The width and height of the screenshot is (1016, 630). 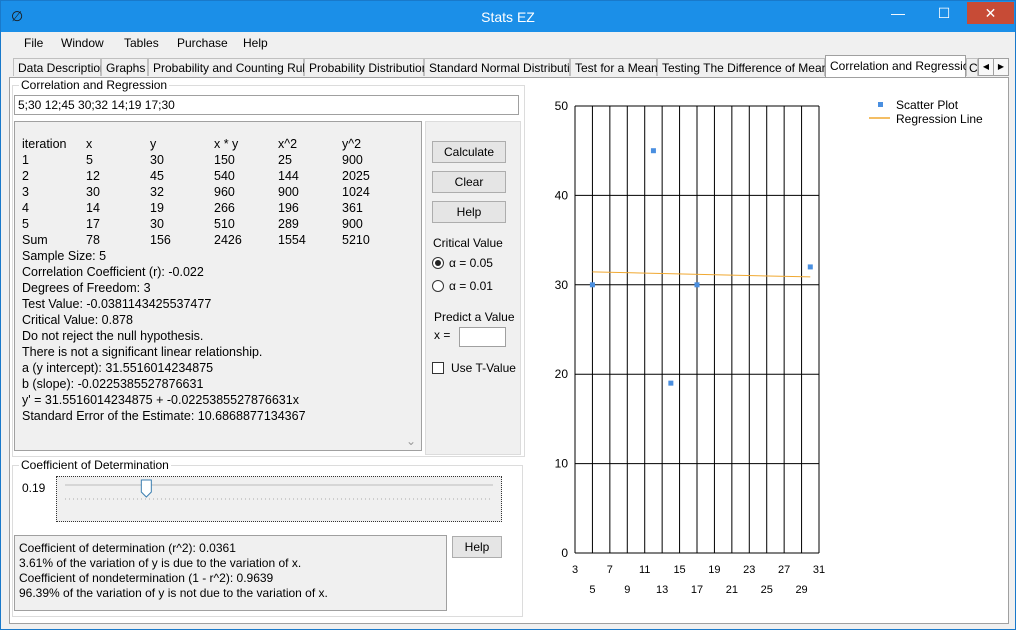 What do you see at coordinates (438, 286) in the screenshot?
I see `alpha-001-radio` at bounding box center [438, 286].